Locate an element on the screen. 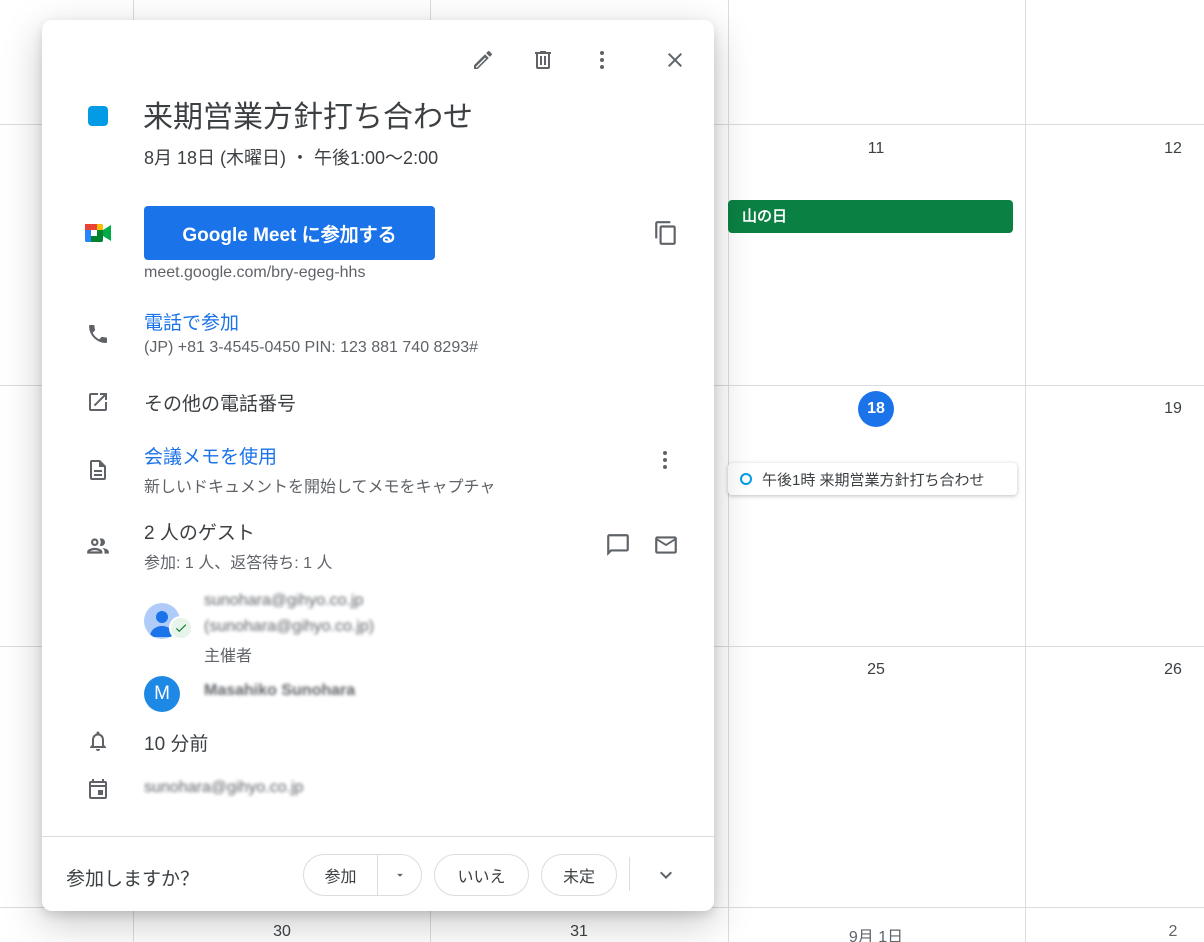 The image size is (1204, 942). chevron-down-icon is located at coordinates (666, 875).